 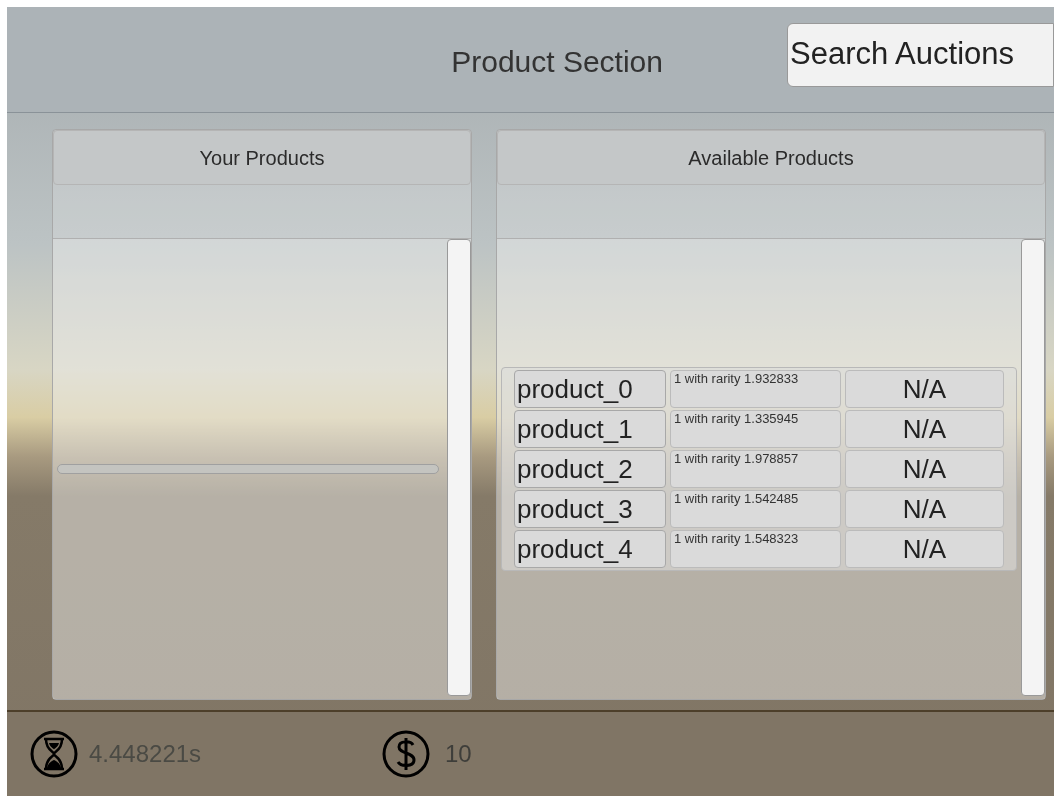 I want to click on product-detail: 1 with rarity 1.978857, so click(x=755, y=469).